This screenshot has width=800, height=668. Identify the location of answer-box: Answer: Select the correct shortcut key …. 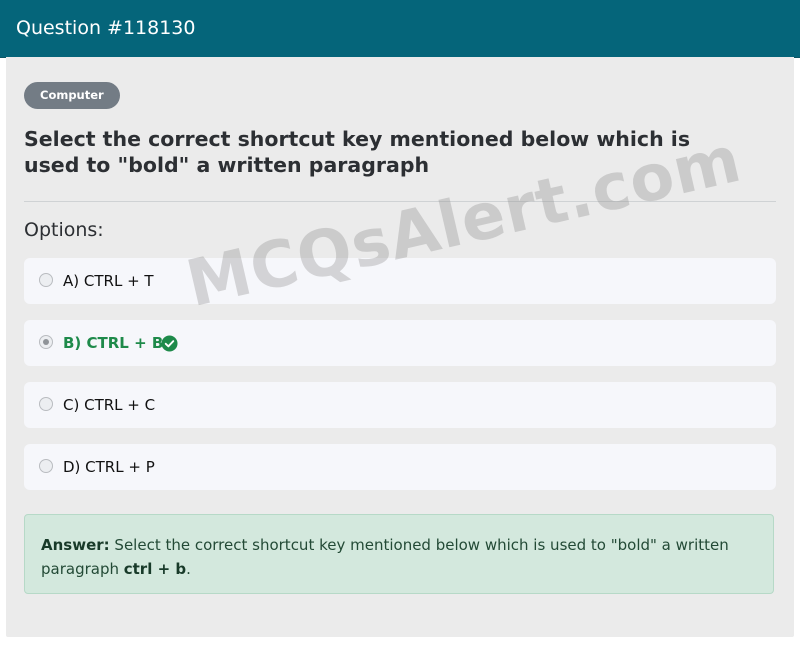
(399, 554).